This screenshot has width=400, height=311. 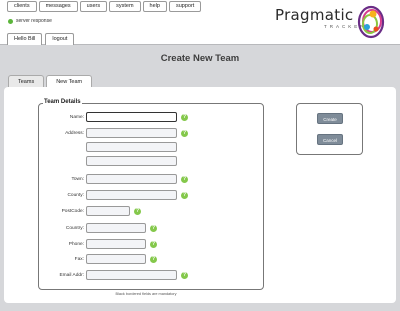 What do you see at coordinates (330, 139) in the screenshot?
I see `cancel-button: Cancel` at bounding box center [330, 139].